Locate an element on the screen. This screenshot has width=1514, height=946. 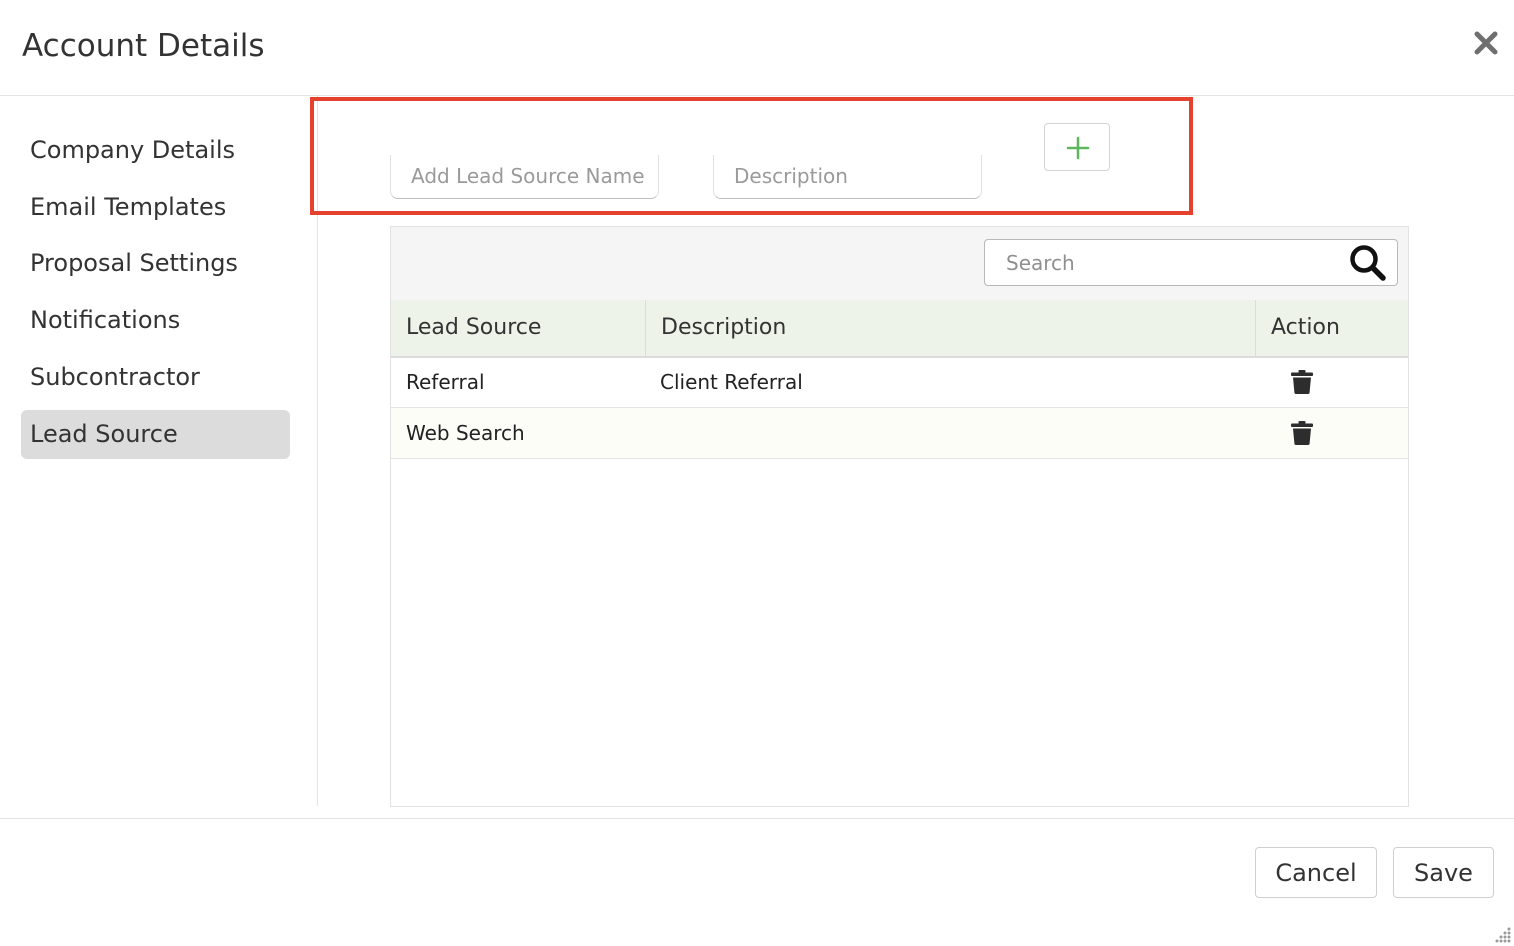
cell-description: Client Referral is located at coordinates (731, 382).